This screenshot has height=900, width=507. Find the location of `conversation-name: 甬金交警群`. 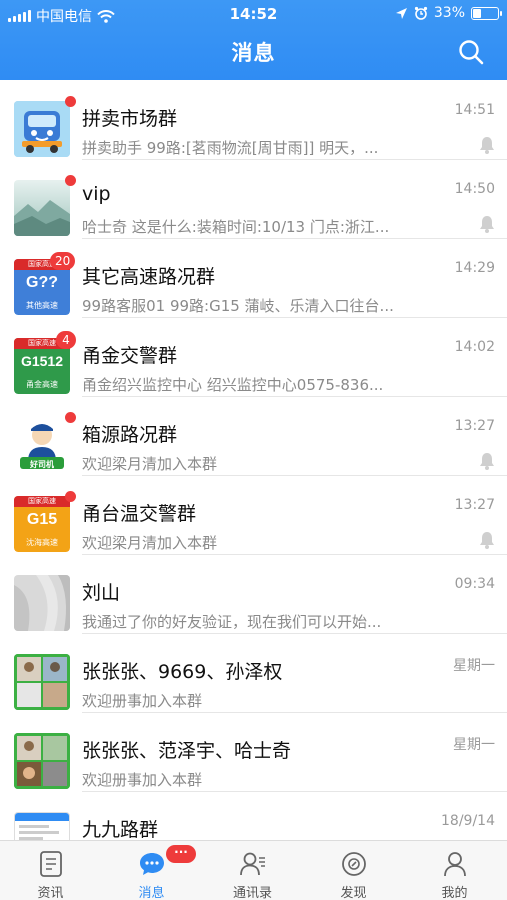

conversation-name: 甬金交警群 is located at coordinates (130, 356).